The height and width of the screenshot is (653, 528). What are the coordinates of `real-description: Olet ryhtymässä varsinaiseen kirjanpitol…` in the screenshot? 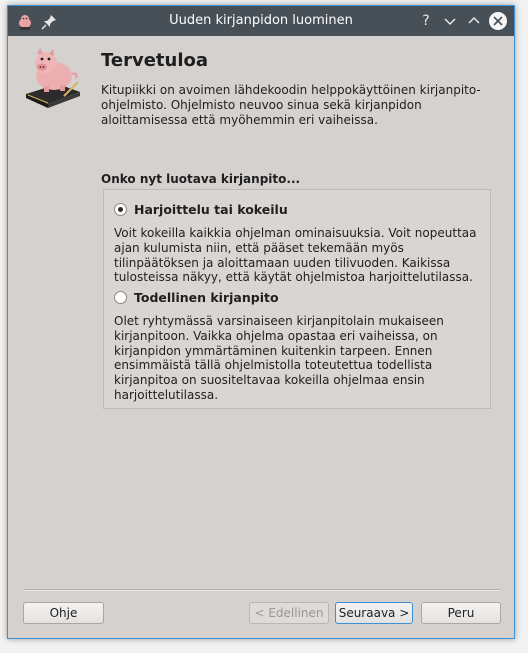 It's located at (279, 358).